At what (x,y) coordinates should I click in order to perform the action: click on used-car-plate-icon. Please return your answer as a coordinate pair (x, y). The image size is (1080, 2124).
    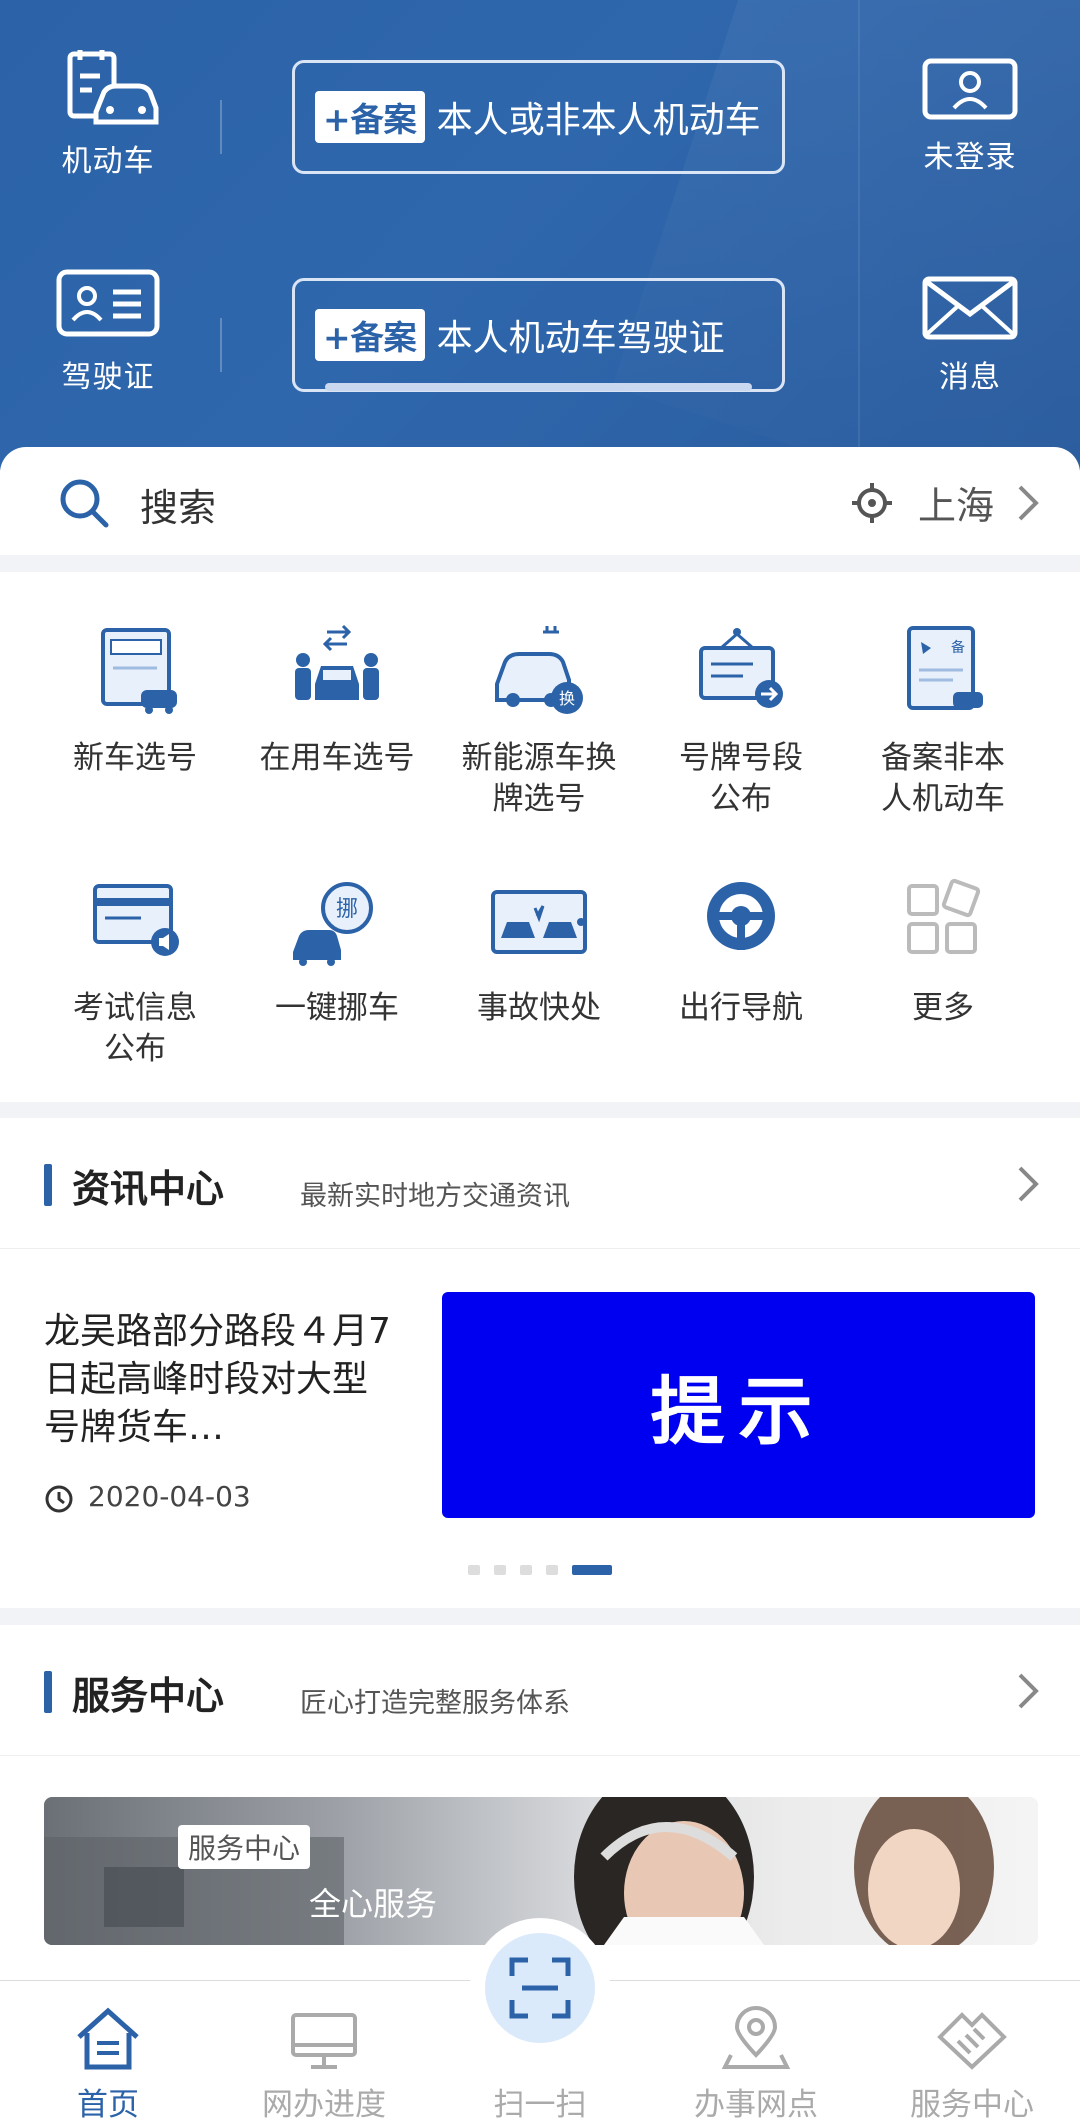
    Looking at the image, I should click on (337, 662).